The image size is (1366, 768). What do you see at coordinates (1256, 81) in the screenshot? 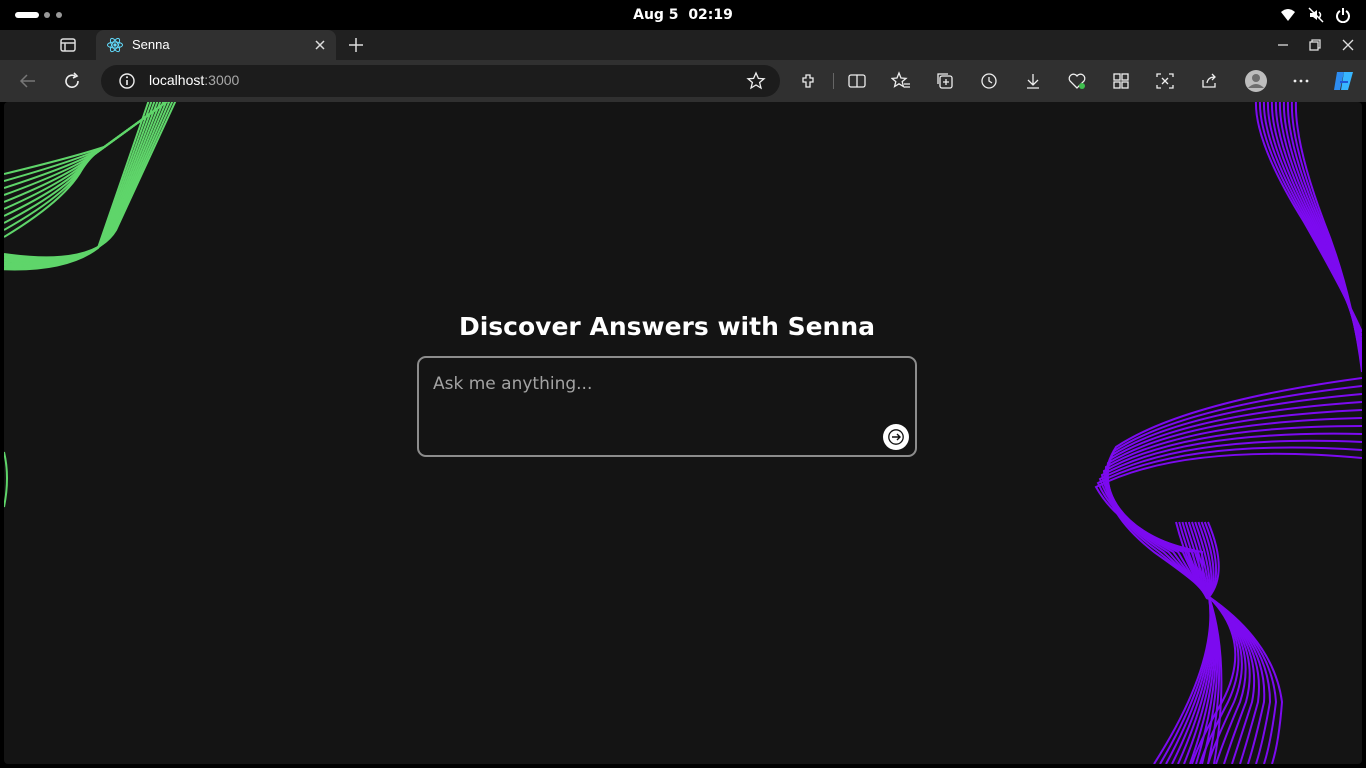
I see `profile-icon` at bounding box center [1256, 81].